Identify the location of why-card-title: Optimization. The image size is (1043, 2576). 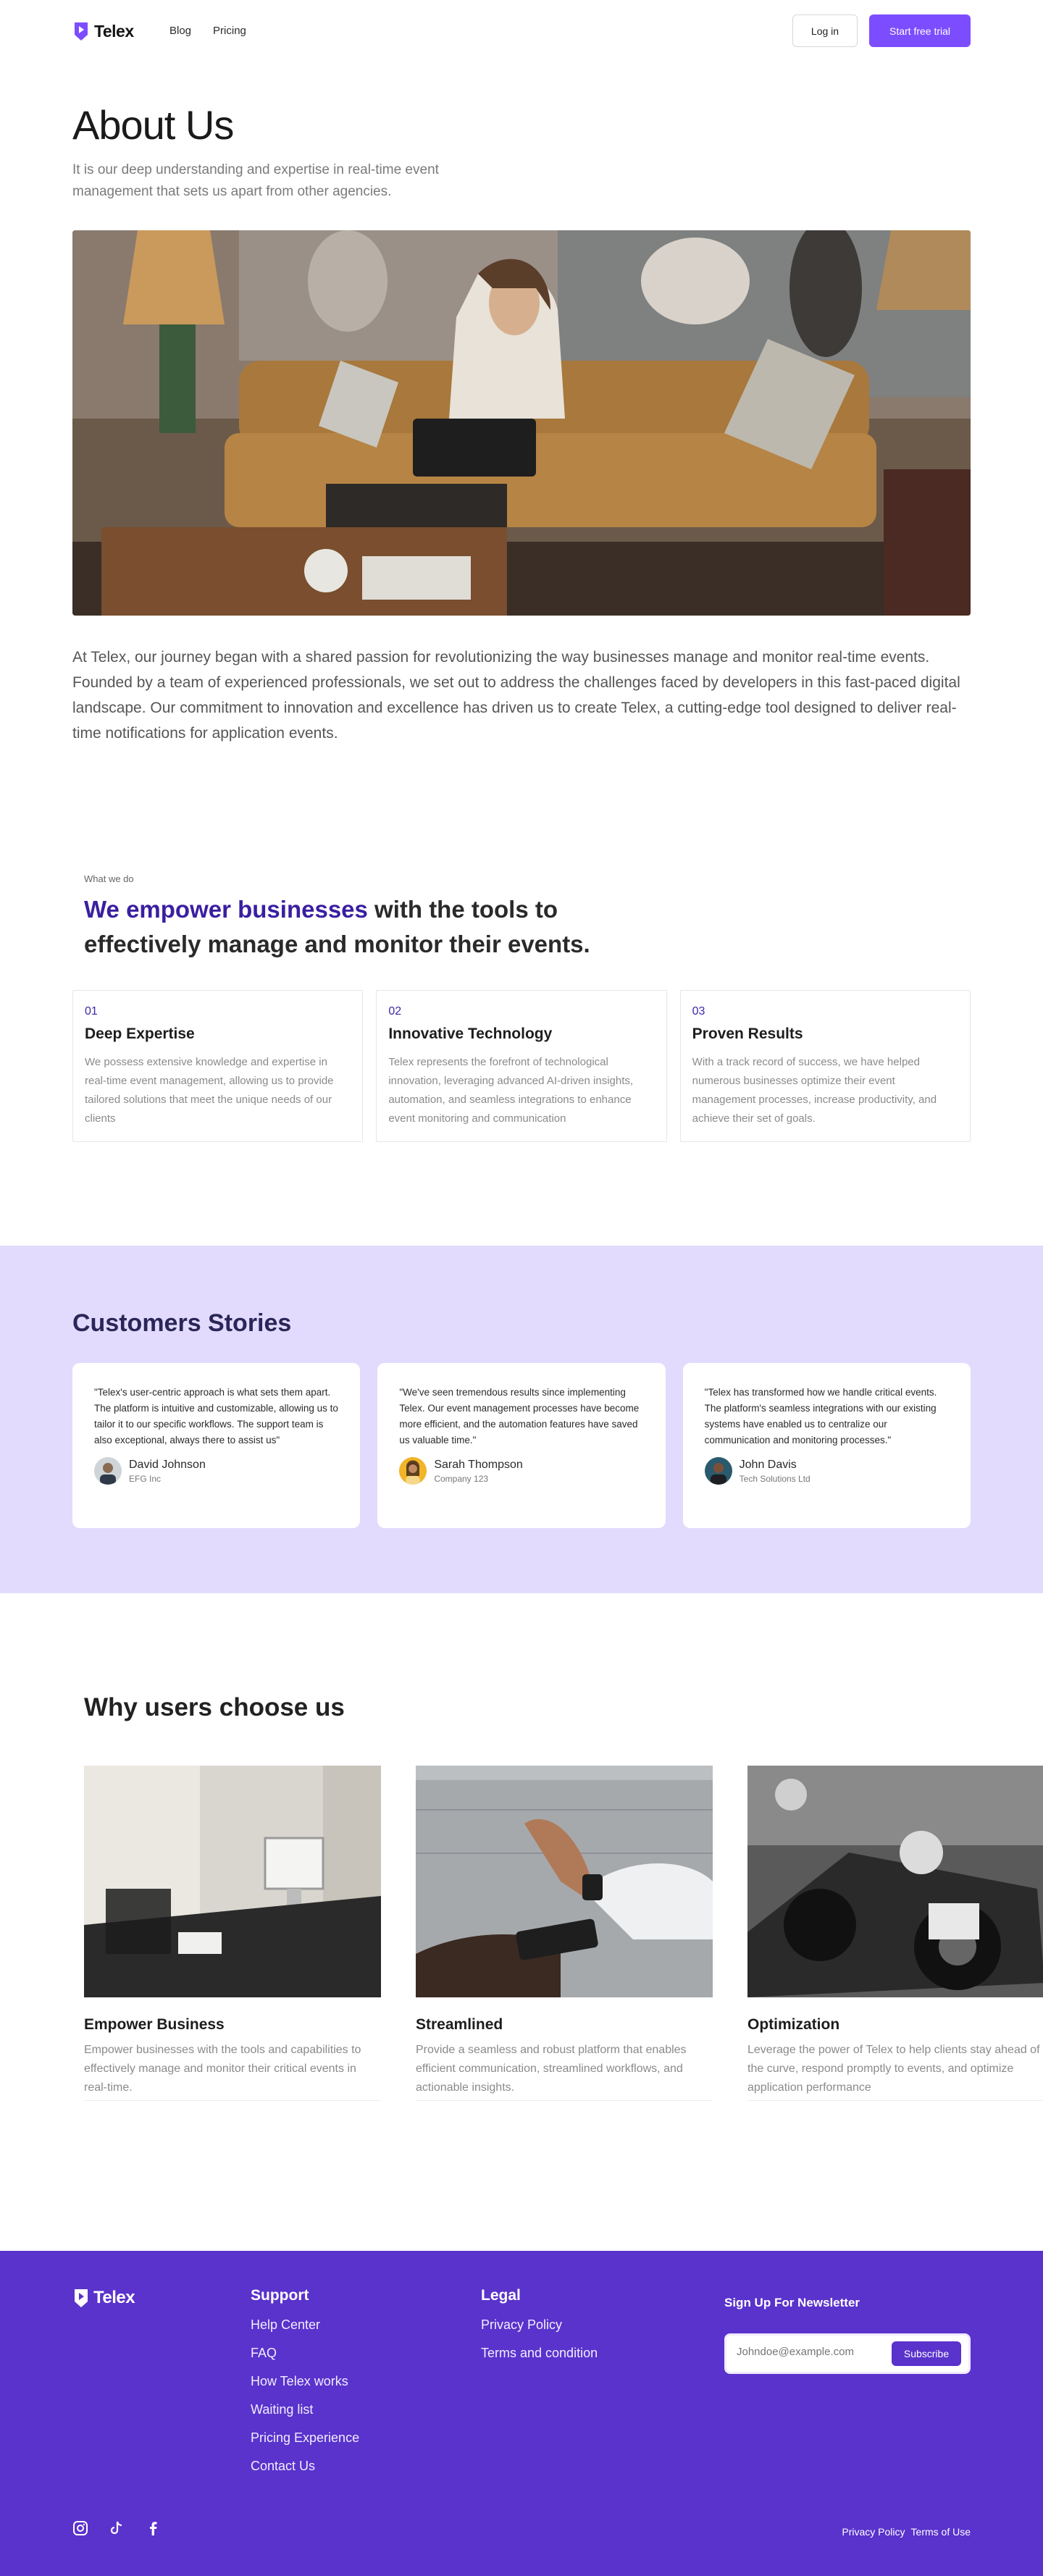
(793, 2024).